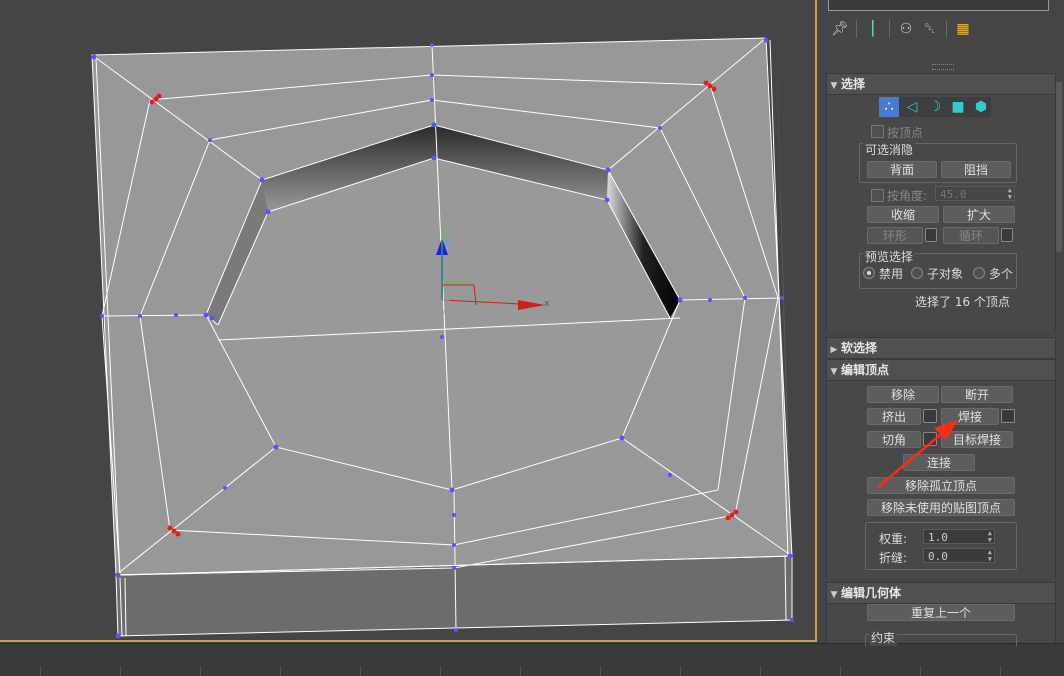 This screenshot has width=1064, height=676. I want to click on annotation-arrow, so click(917, 454).